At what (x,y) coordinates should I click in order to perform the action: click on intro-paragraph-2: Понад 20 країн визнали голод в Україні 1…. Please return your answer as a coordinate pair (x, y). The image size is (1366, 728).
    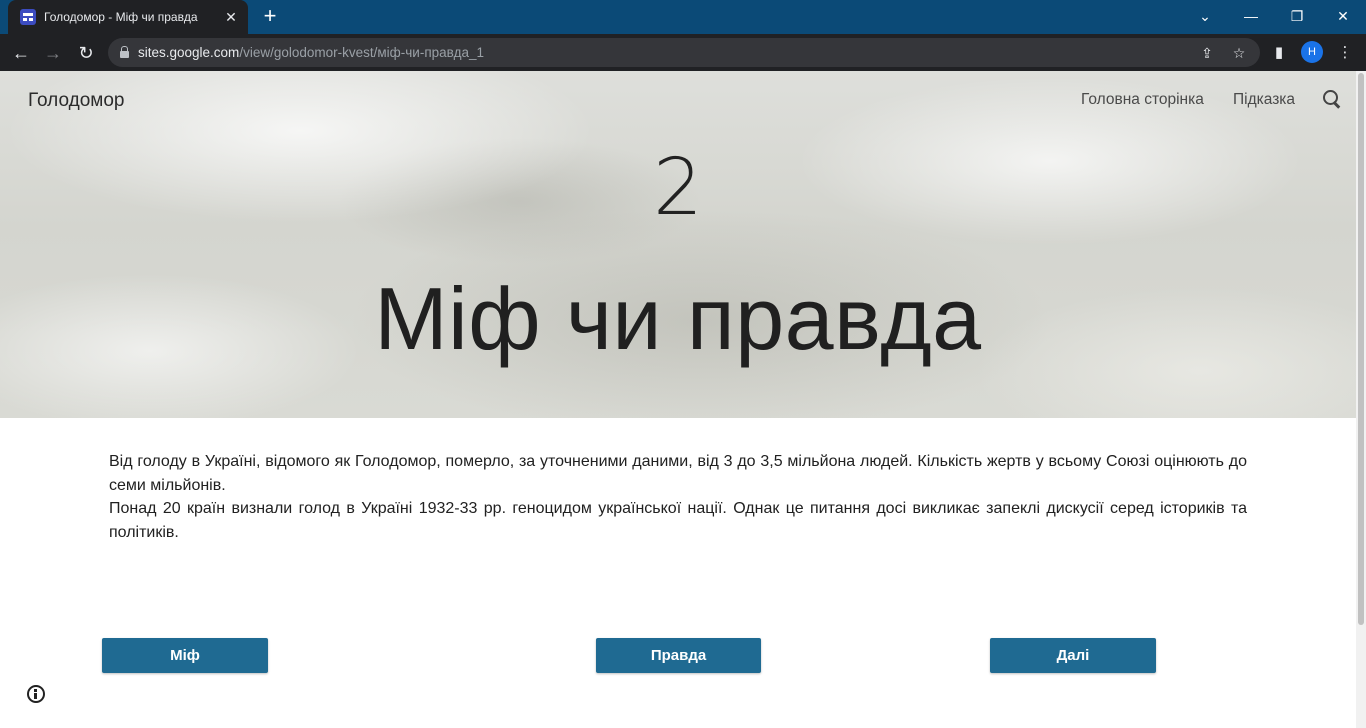
    Looking at the image, I should click on (678, 520).